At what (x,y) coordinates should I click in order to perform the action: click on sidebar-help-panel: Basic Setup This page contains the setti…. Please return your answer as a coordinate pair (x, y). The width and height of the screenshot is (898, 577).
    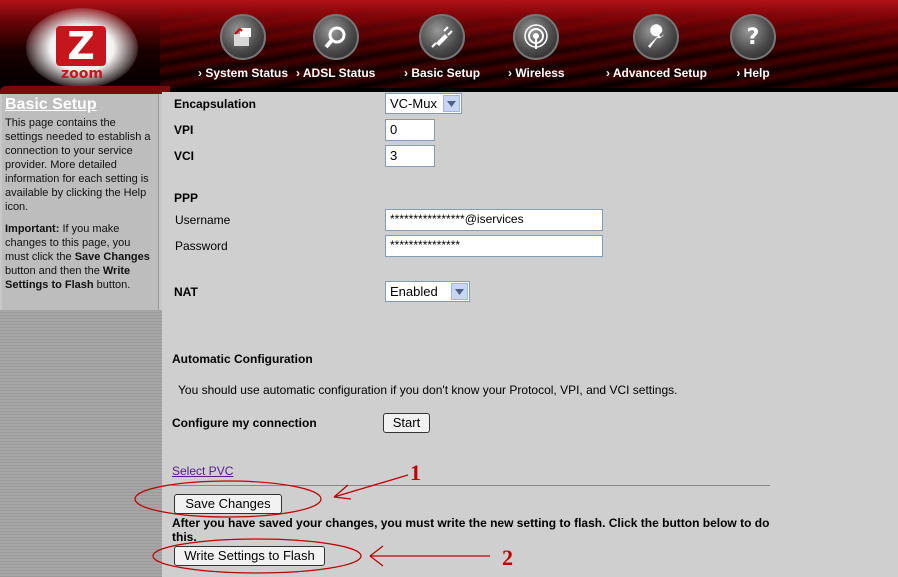
    Looking at the image, I should click on (80, 202).